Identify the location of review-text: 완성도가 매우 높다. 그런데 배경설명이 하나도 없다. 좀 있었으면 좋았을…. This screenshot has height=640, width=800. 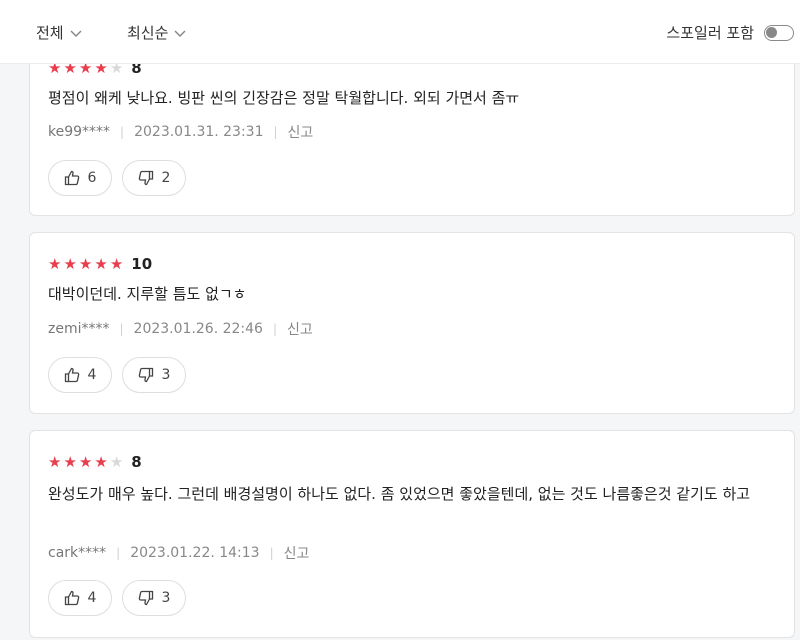
(399, 494).